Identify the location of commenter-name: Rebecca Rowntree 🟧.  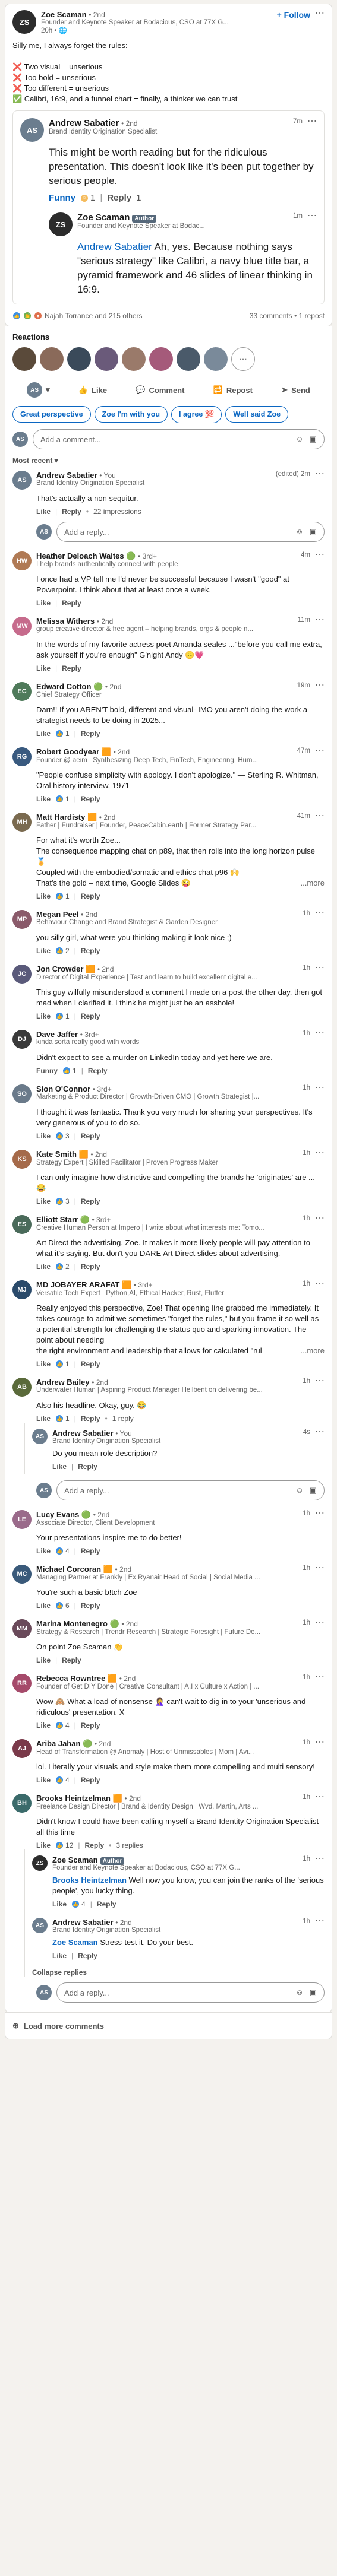
(77, 1678).